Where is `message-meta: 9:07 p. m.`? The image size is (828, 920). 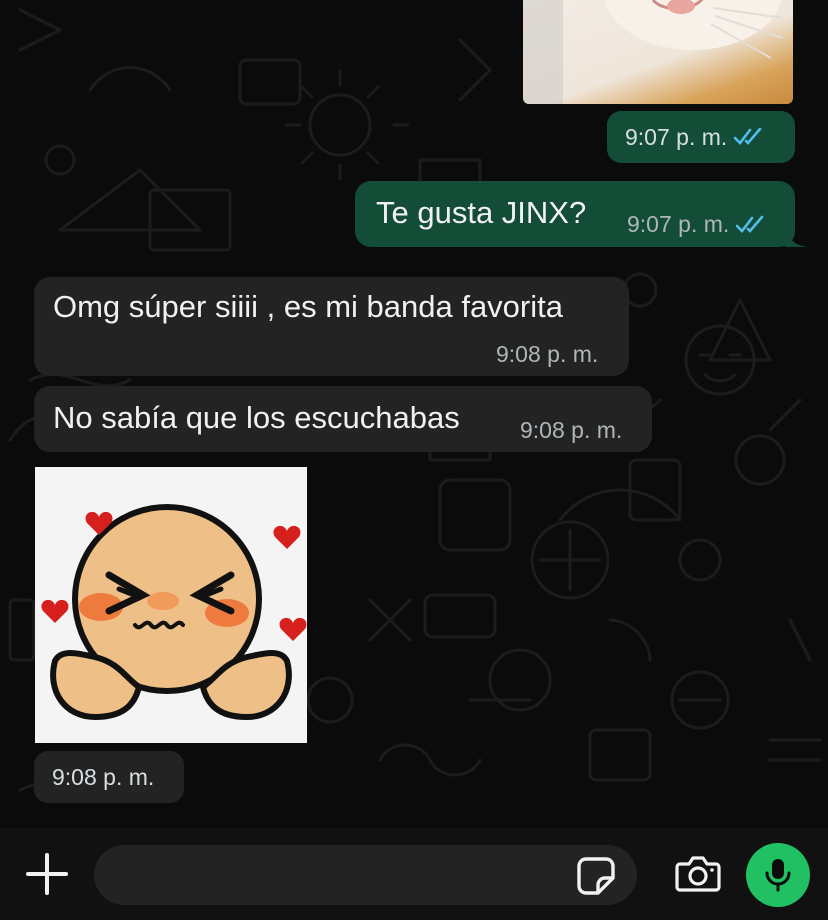 message-meta: 9:07 p. m. is located at coordinates (697, 224).